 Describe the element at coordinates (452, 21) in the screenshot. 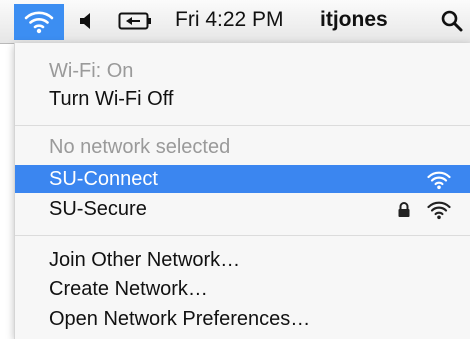

I see `search-icon` at that location.